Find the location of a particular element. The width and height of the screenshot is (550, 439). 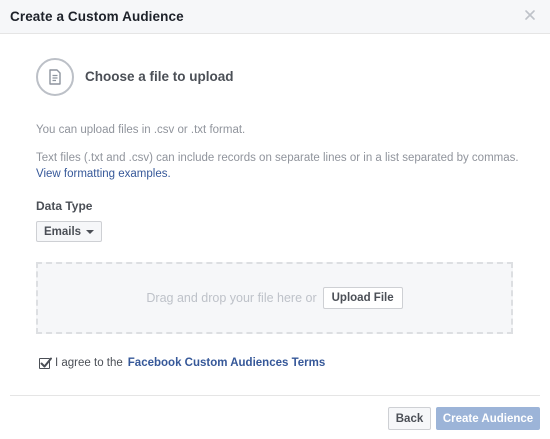

terms-prefix: I agree to the is located at coordinates (89, 363).